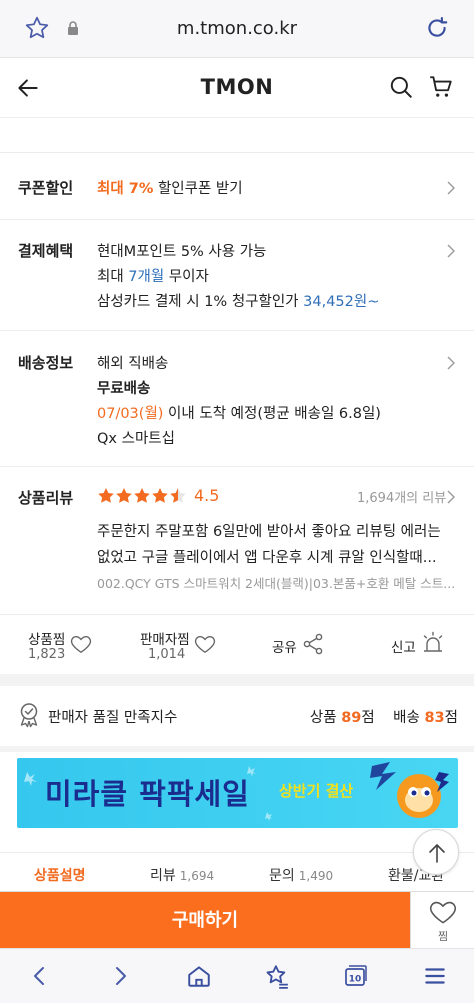 The image size is (474, 1003). Describe the element at coordinates (165, 640) in the screenshot. I see `seller-wish-label: 판매자찜` at that location.